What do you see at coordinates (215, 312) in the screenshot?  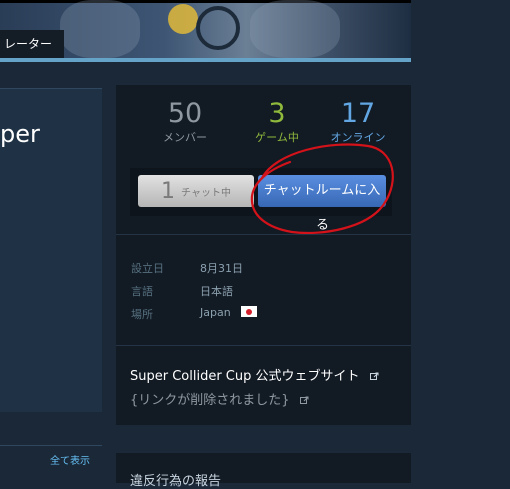 I see `location-value: Japan` at bounding box center [215, 312].